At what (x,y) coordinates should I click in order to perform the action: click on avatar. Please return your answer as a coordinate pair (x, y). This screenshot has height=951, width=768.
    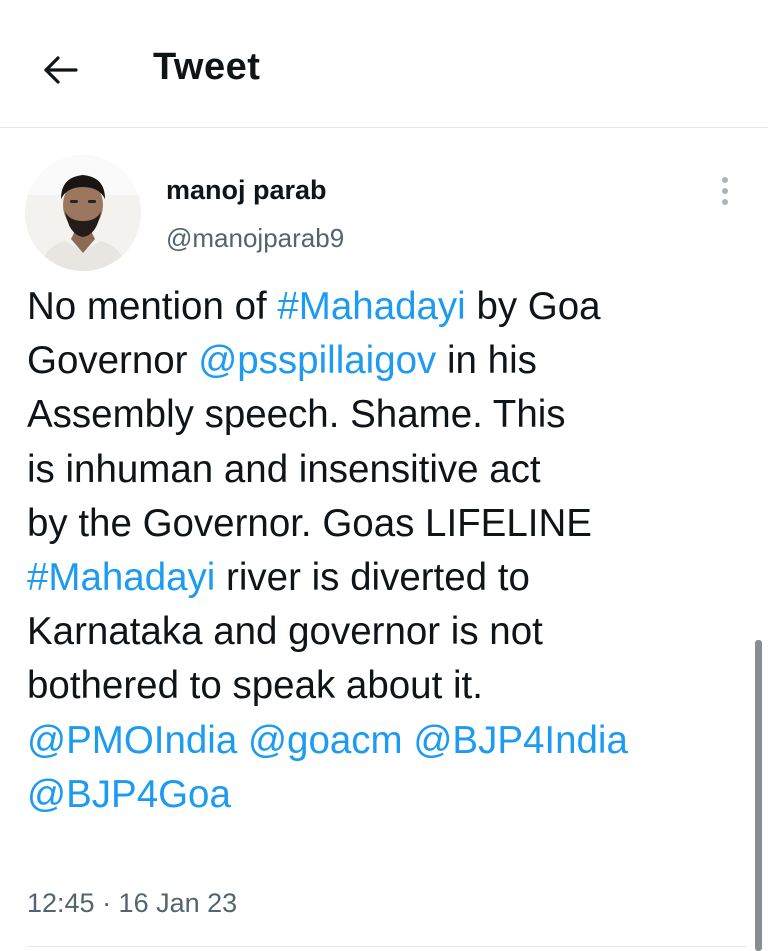
    Looking at the image, I should click on (83, 213).